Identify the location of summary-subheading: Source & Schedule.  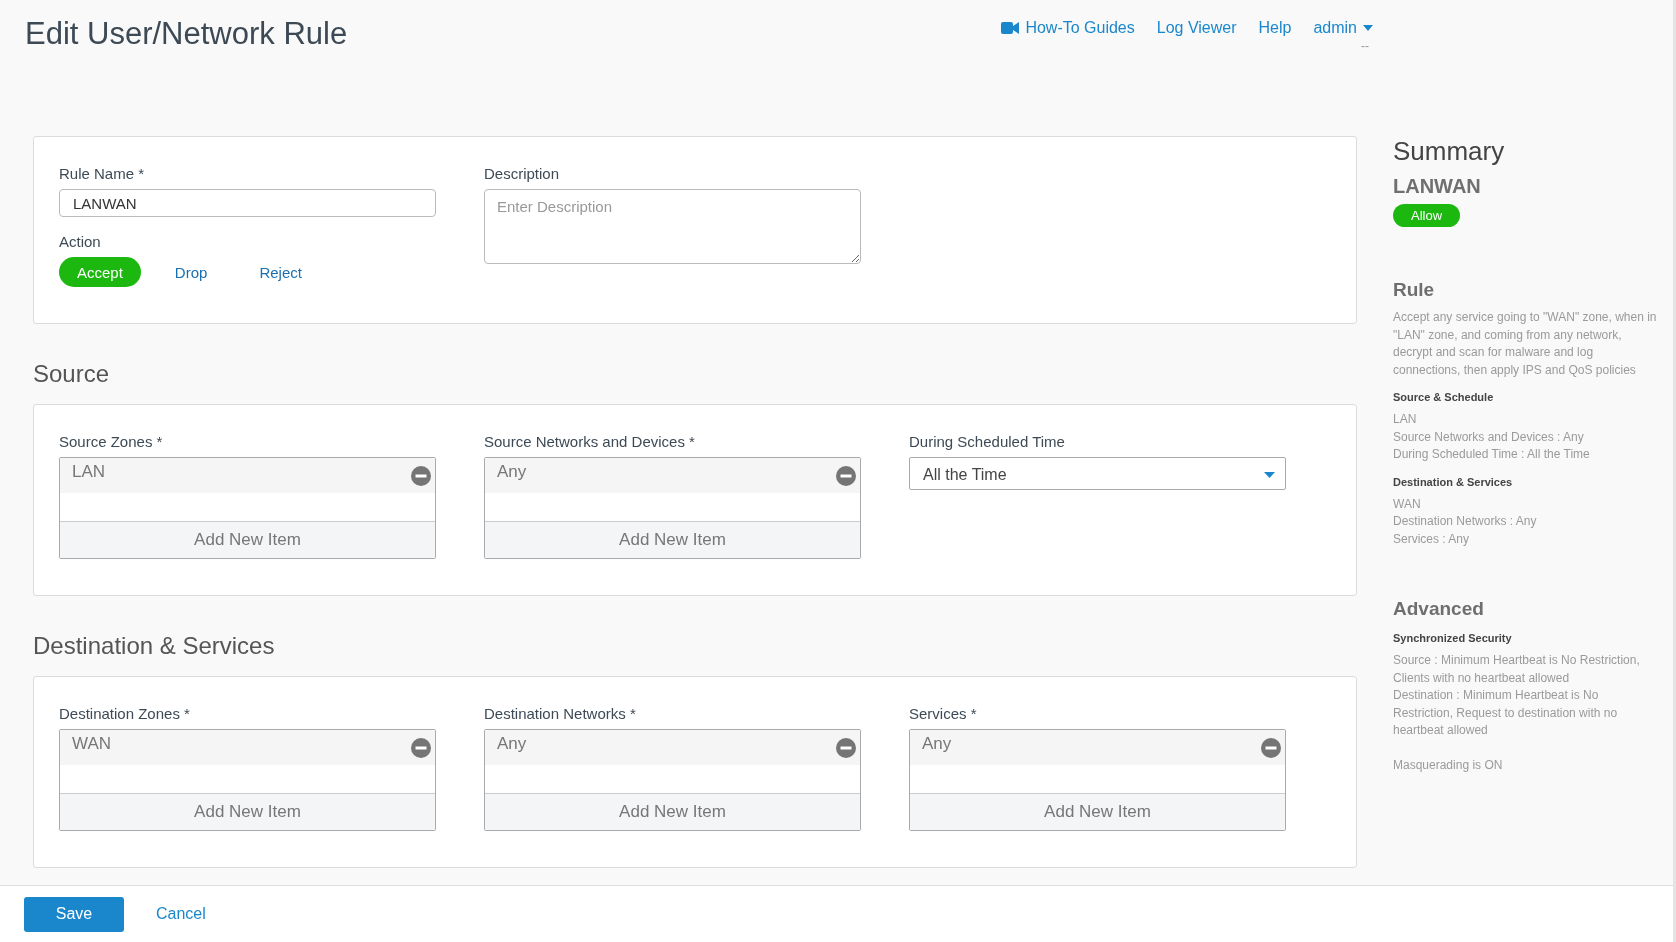
(1443, 397).